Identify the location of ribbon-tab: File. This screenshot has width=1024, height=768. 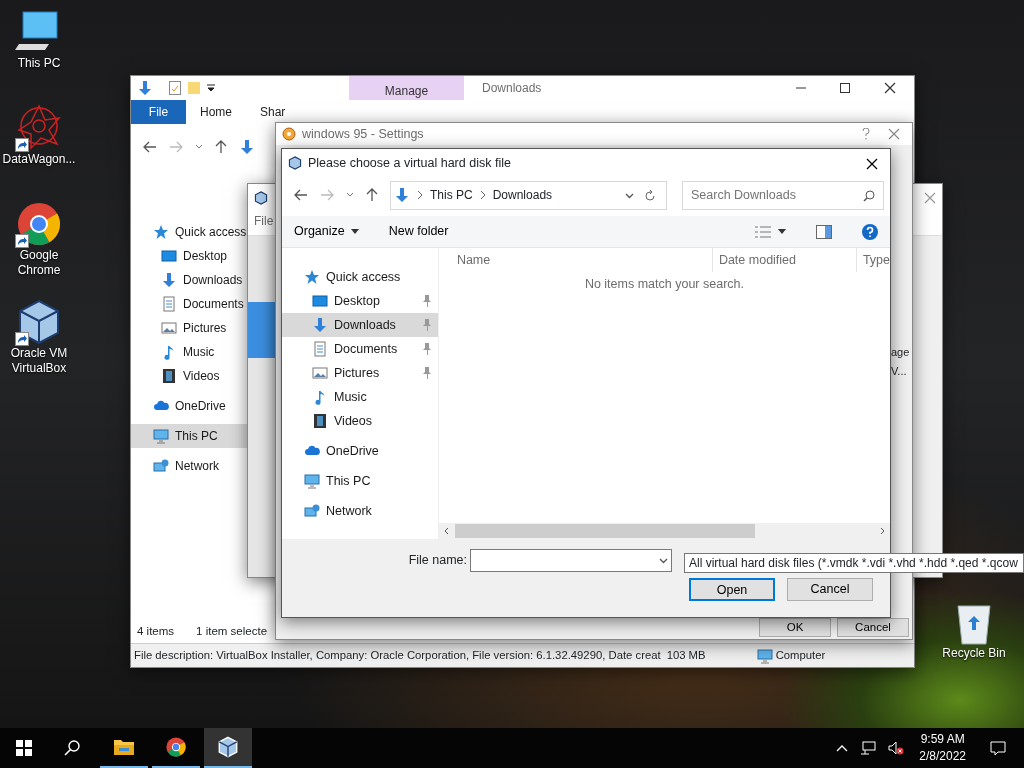
(158, 112).